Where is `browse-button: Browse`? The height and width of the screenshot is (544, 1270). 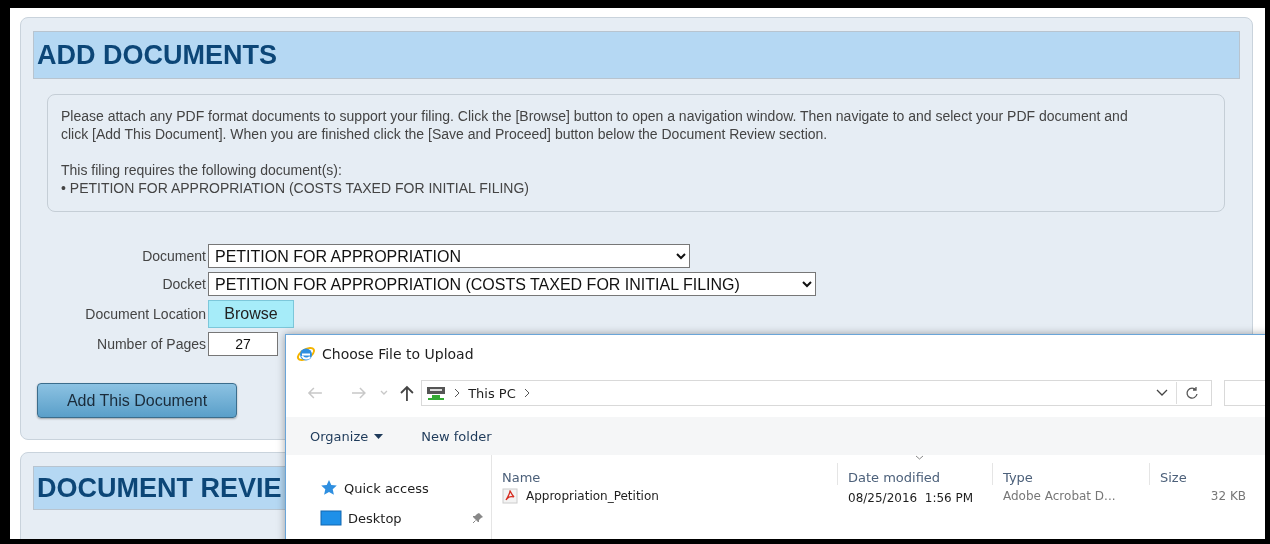 browse-button: Browse is located at coordinates (251, 314).